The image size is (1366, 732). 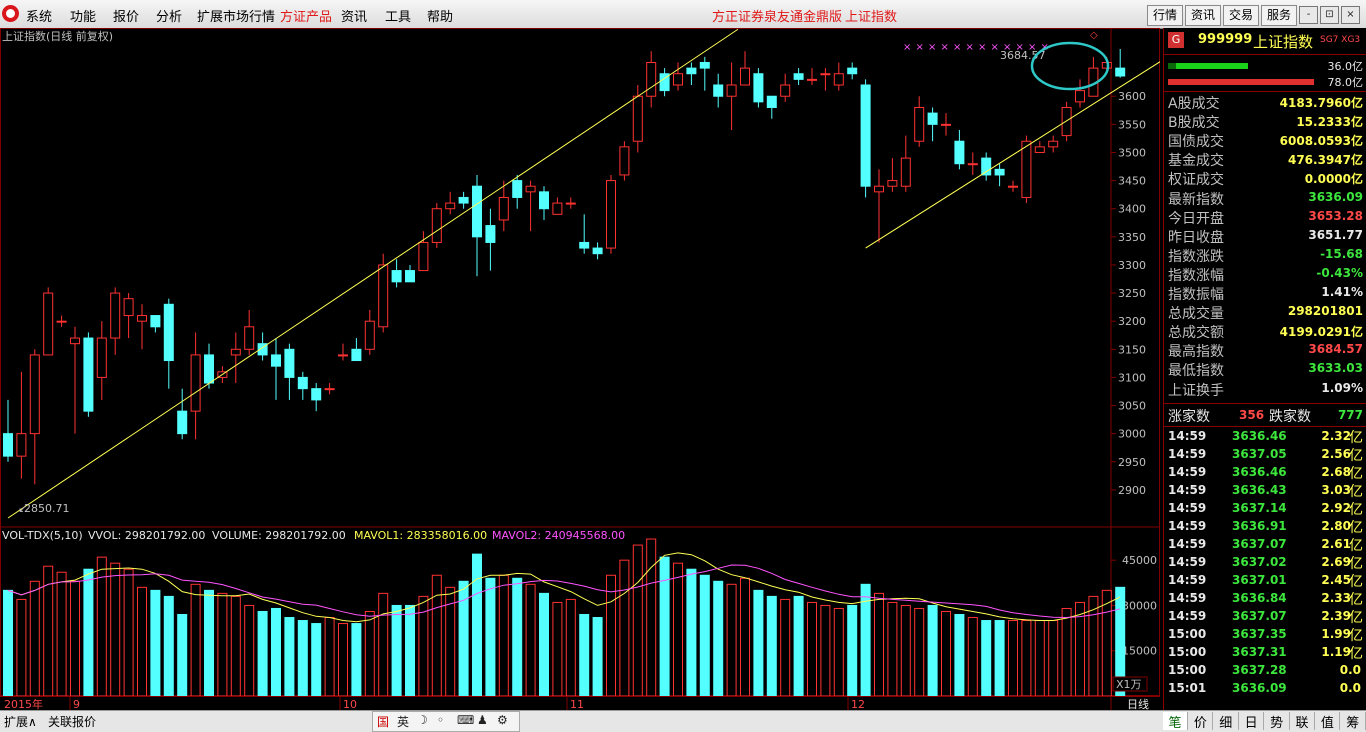 What do you see at coordinates (306, 15) in the screenshot?
I see `menu-products: 方证产品` at bounding box center [306, 15].